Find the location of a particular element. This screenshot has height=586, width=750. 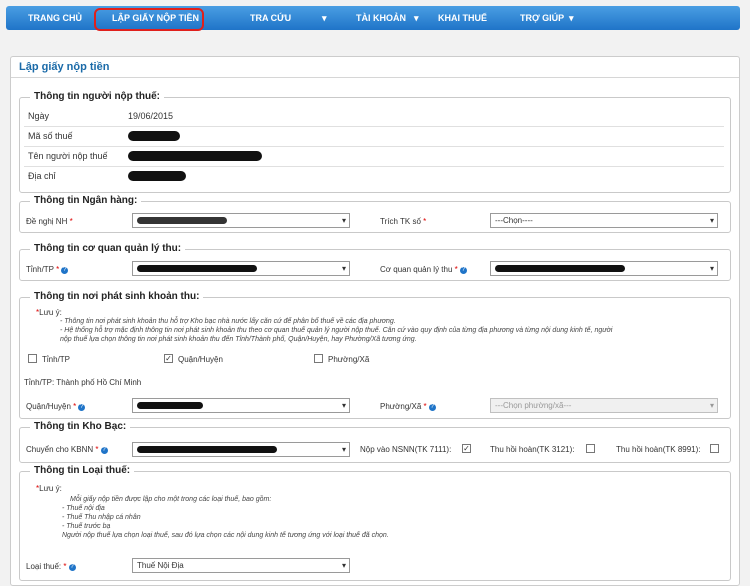

date-value: 19/06/2015 is located at coordinates (151, 116).